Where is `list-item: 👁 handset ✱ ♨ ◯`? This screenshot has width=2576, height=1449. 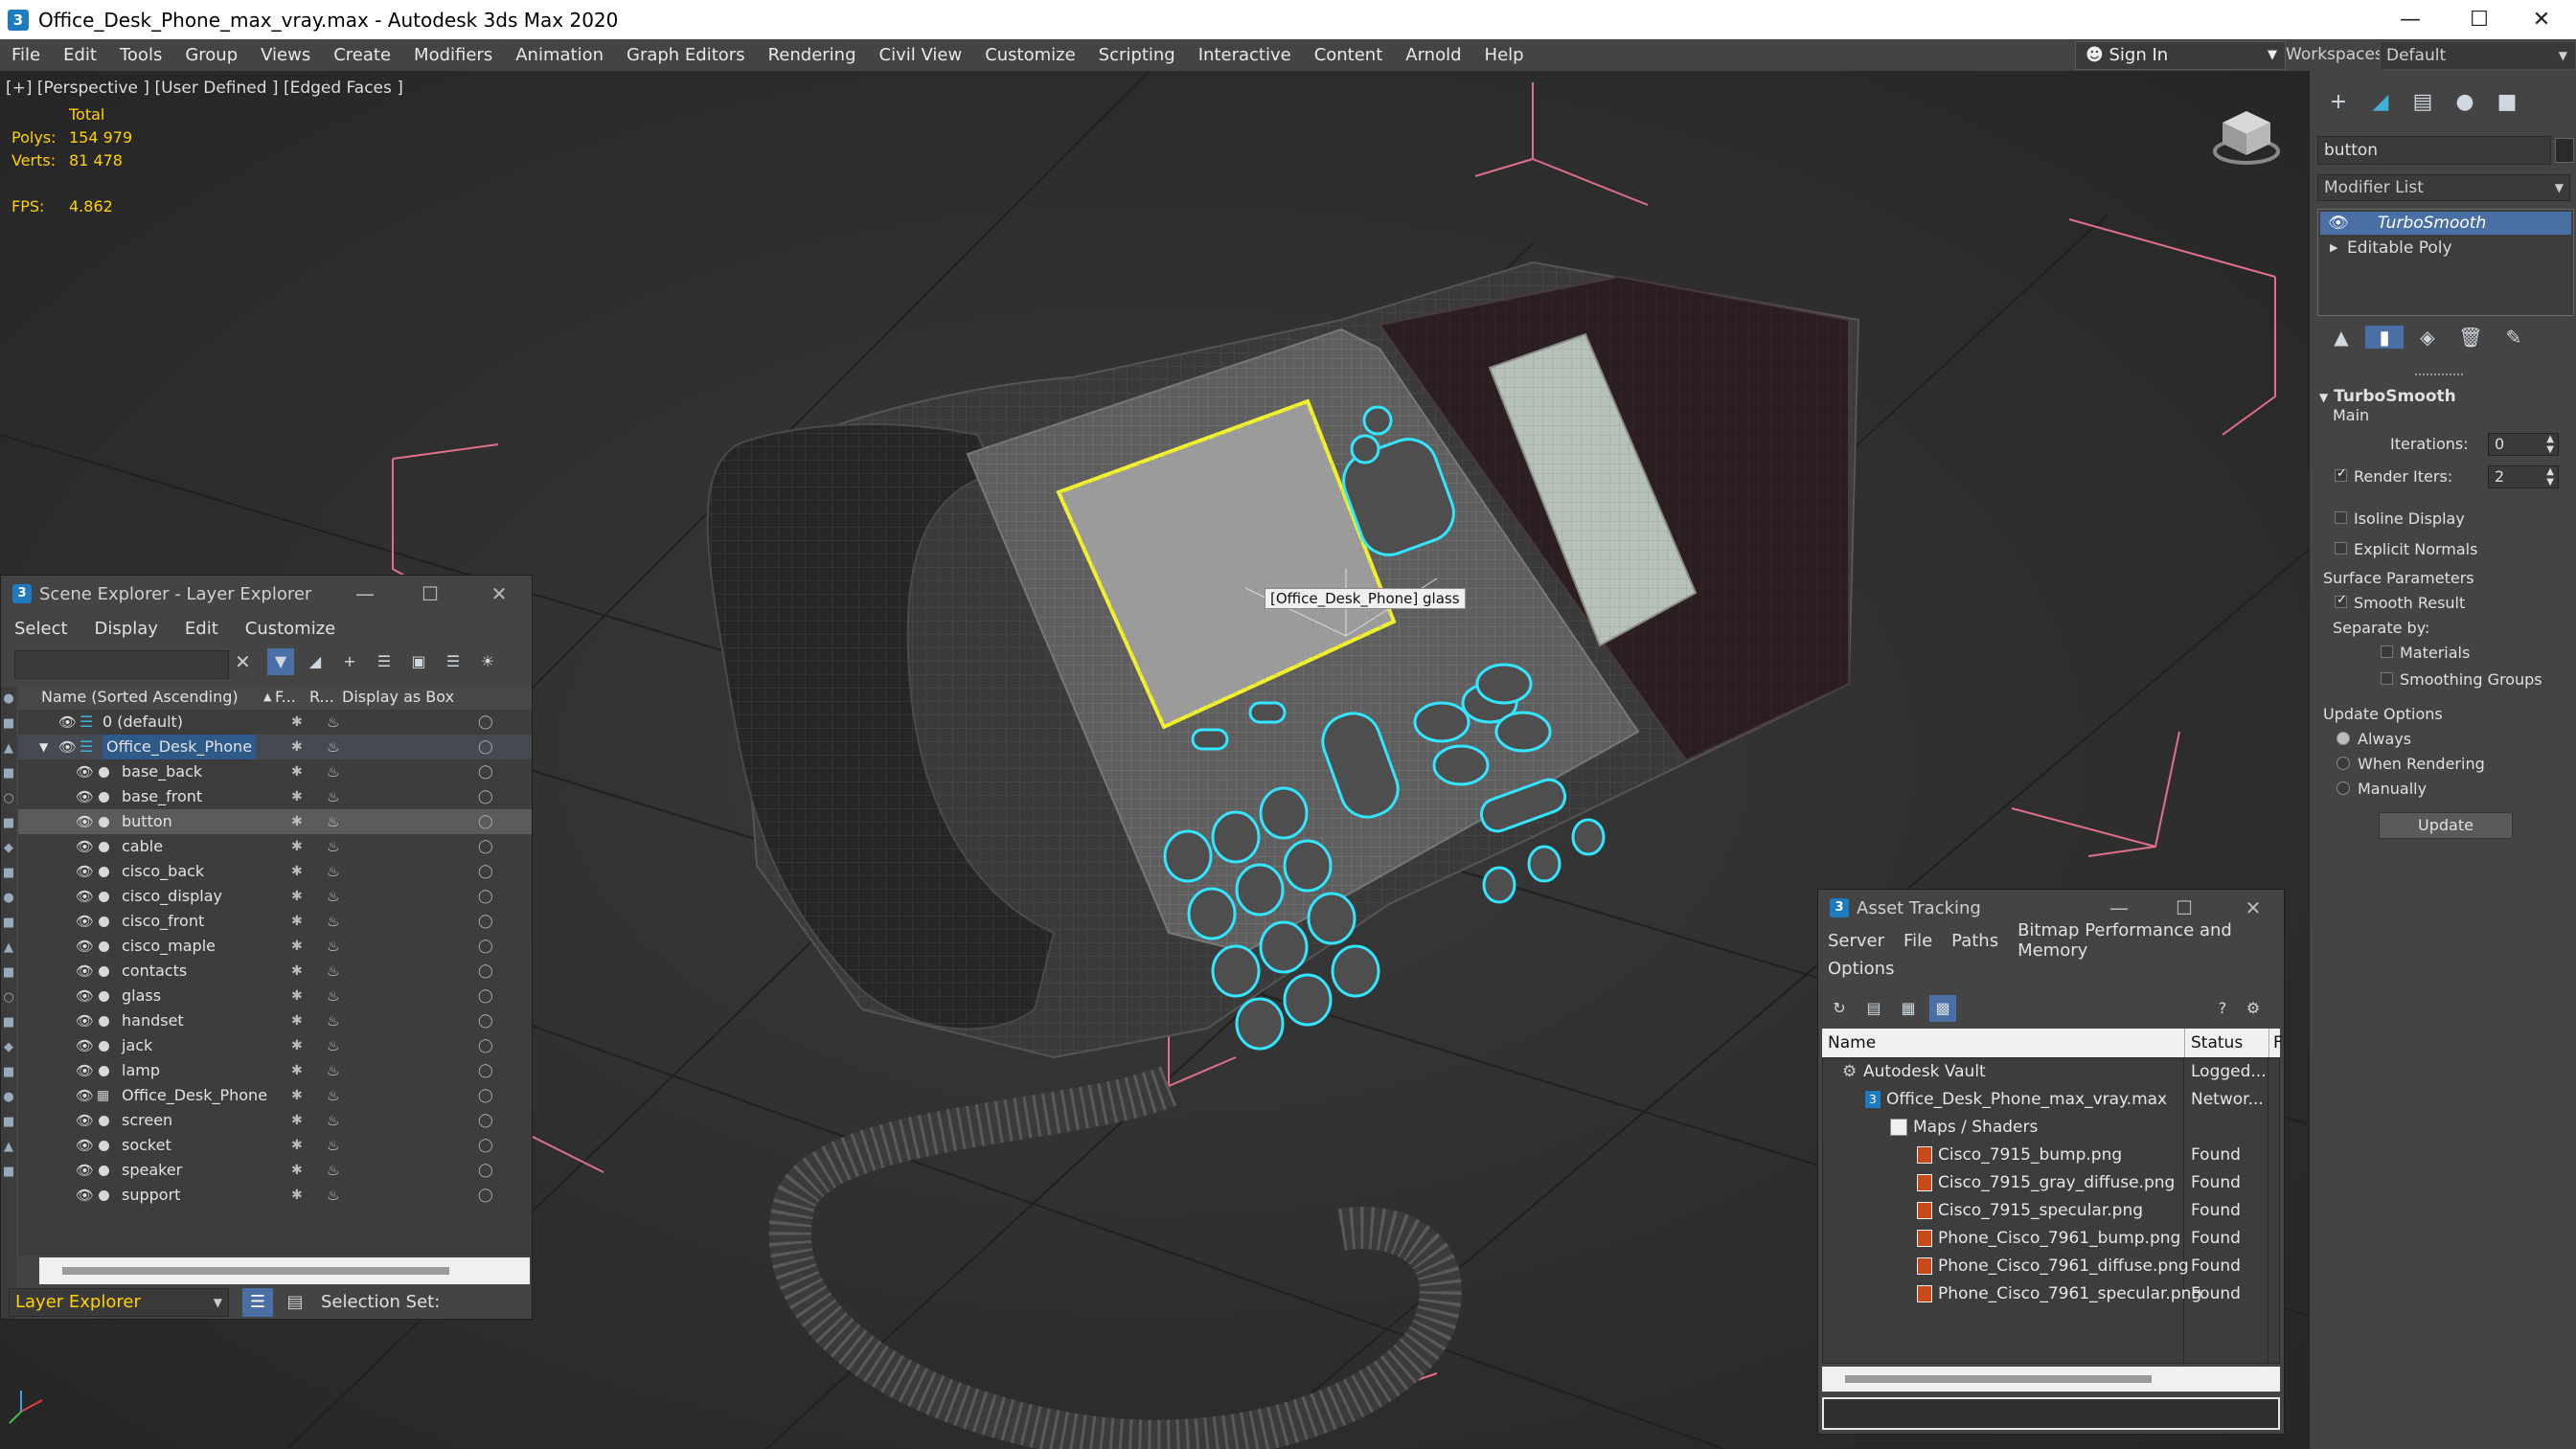 list-item: 👁 handset ✱ ♨ ◯ is located at coordinates (275, 1020).